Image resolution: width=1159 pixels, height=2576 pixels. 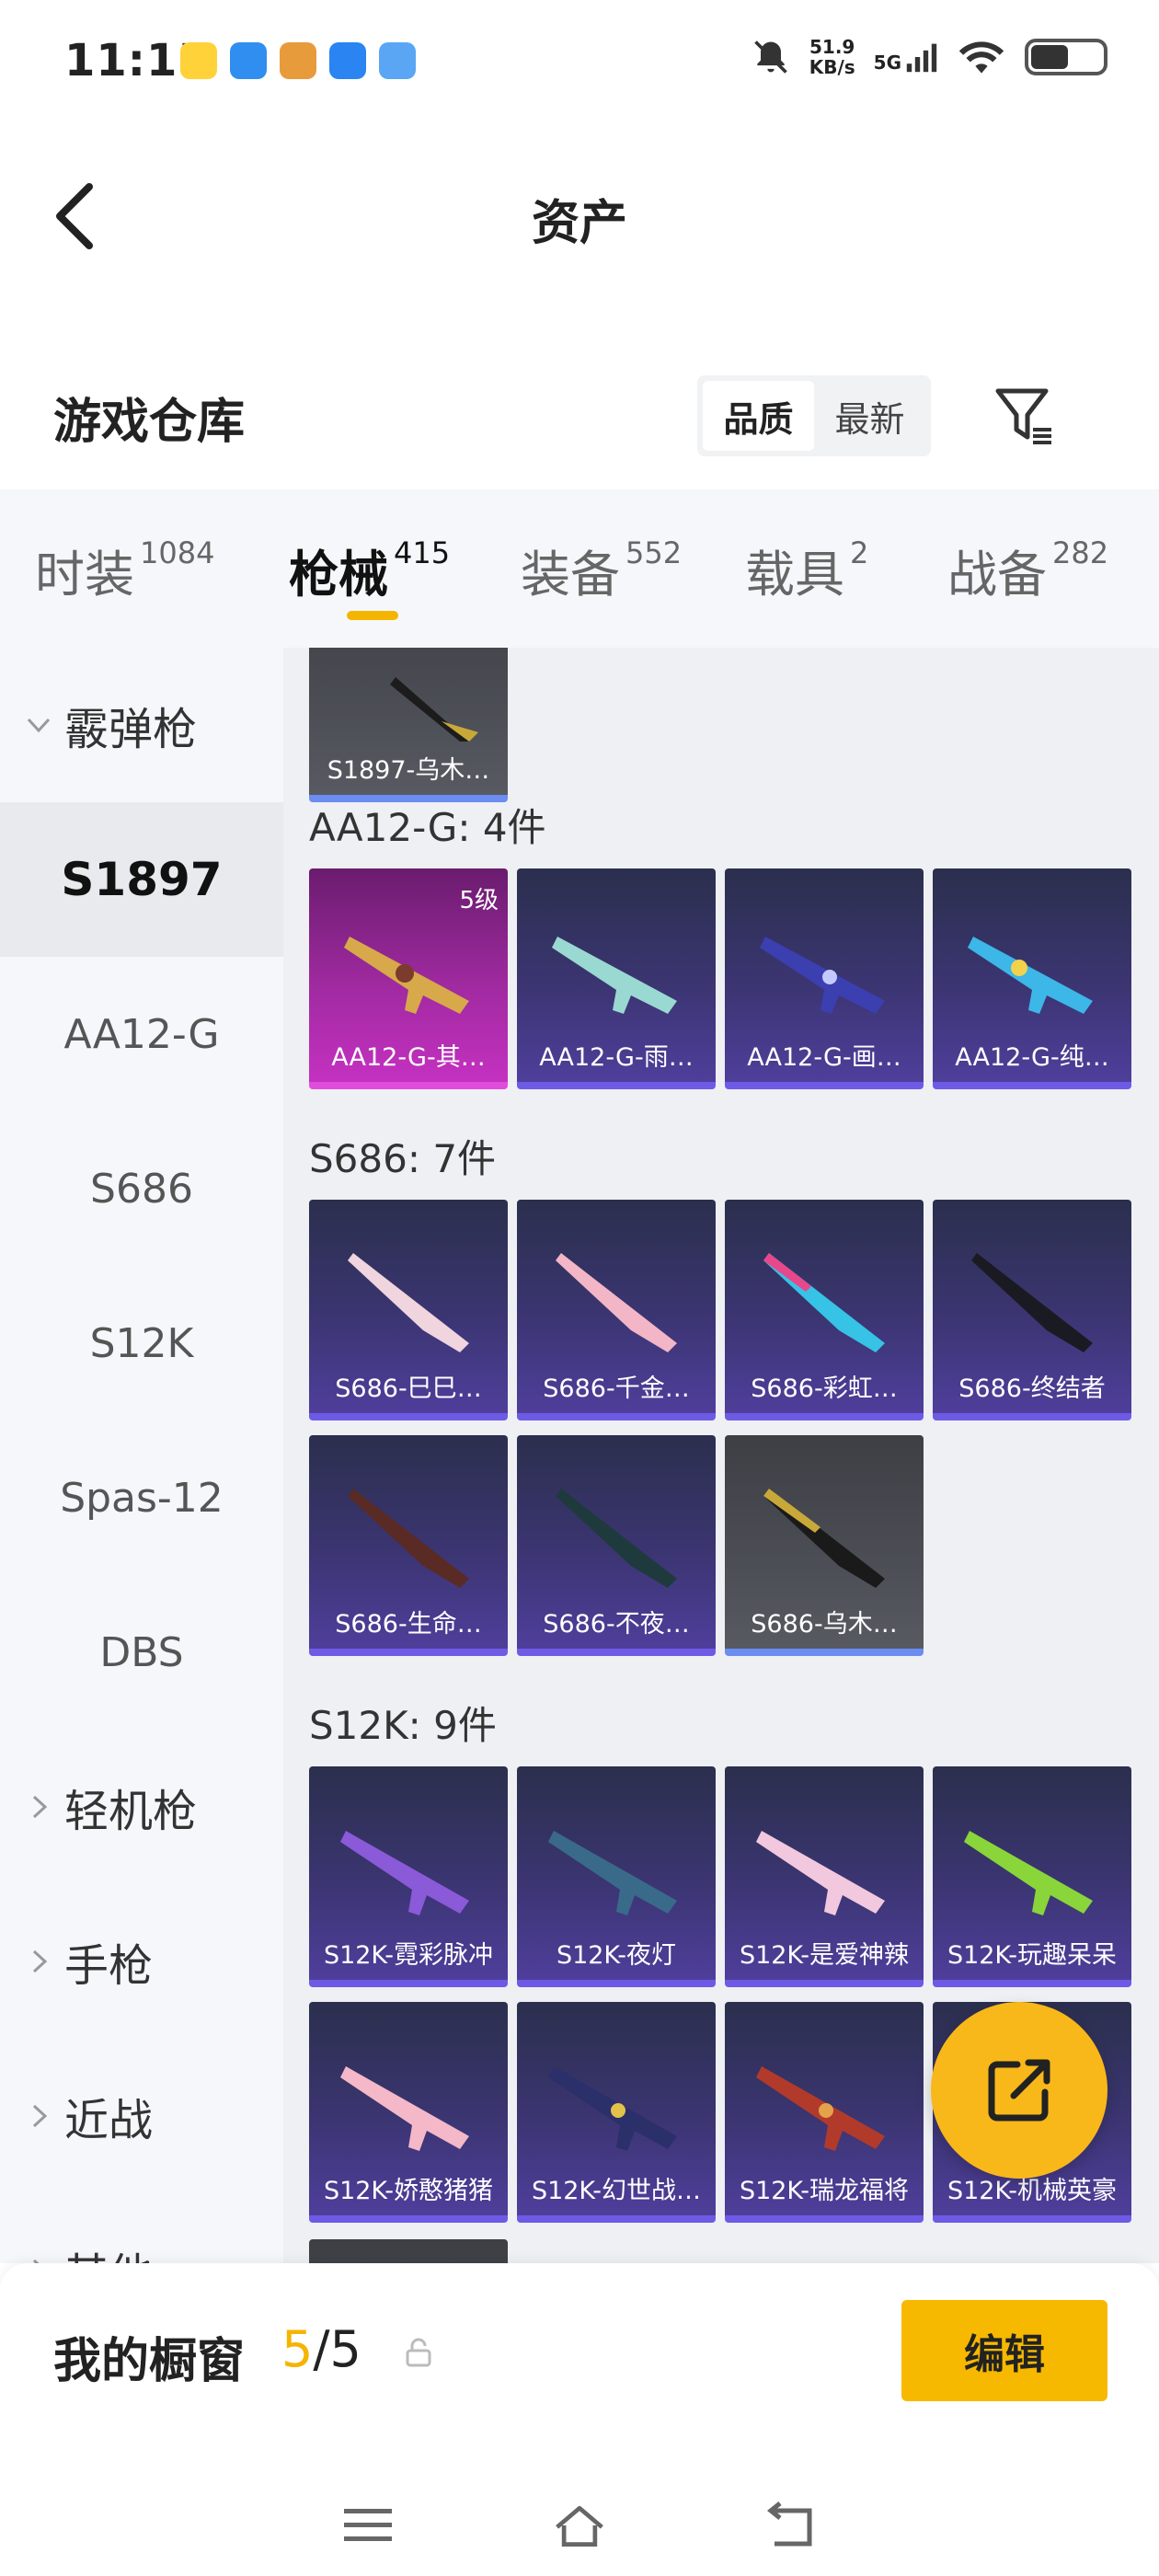 I want to click on sidebar-group-lmg: 轻机枪, so click(x=141, y=1807).